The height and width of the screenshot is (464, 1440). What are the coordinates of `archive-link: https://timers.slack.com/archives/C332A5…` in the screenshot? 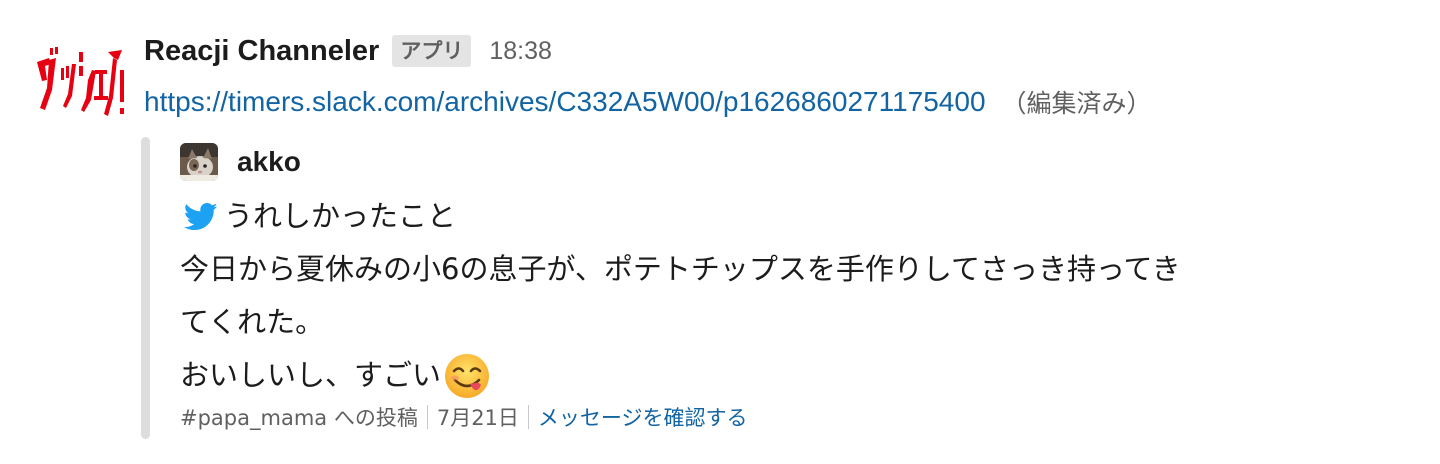 It's located at (565, 102).